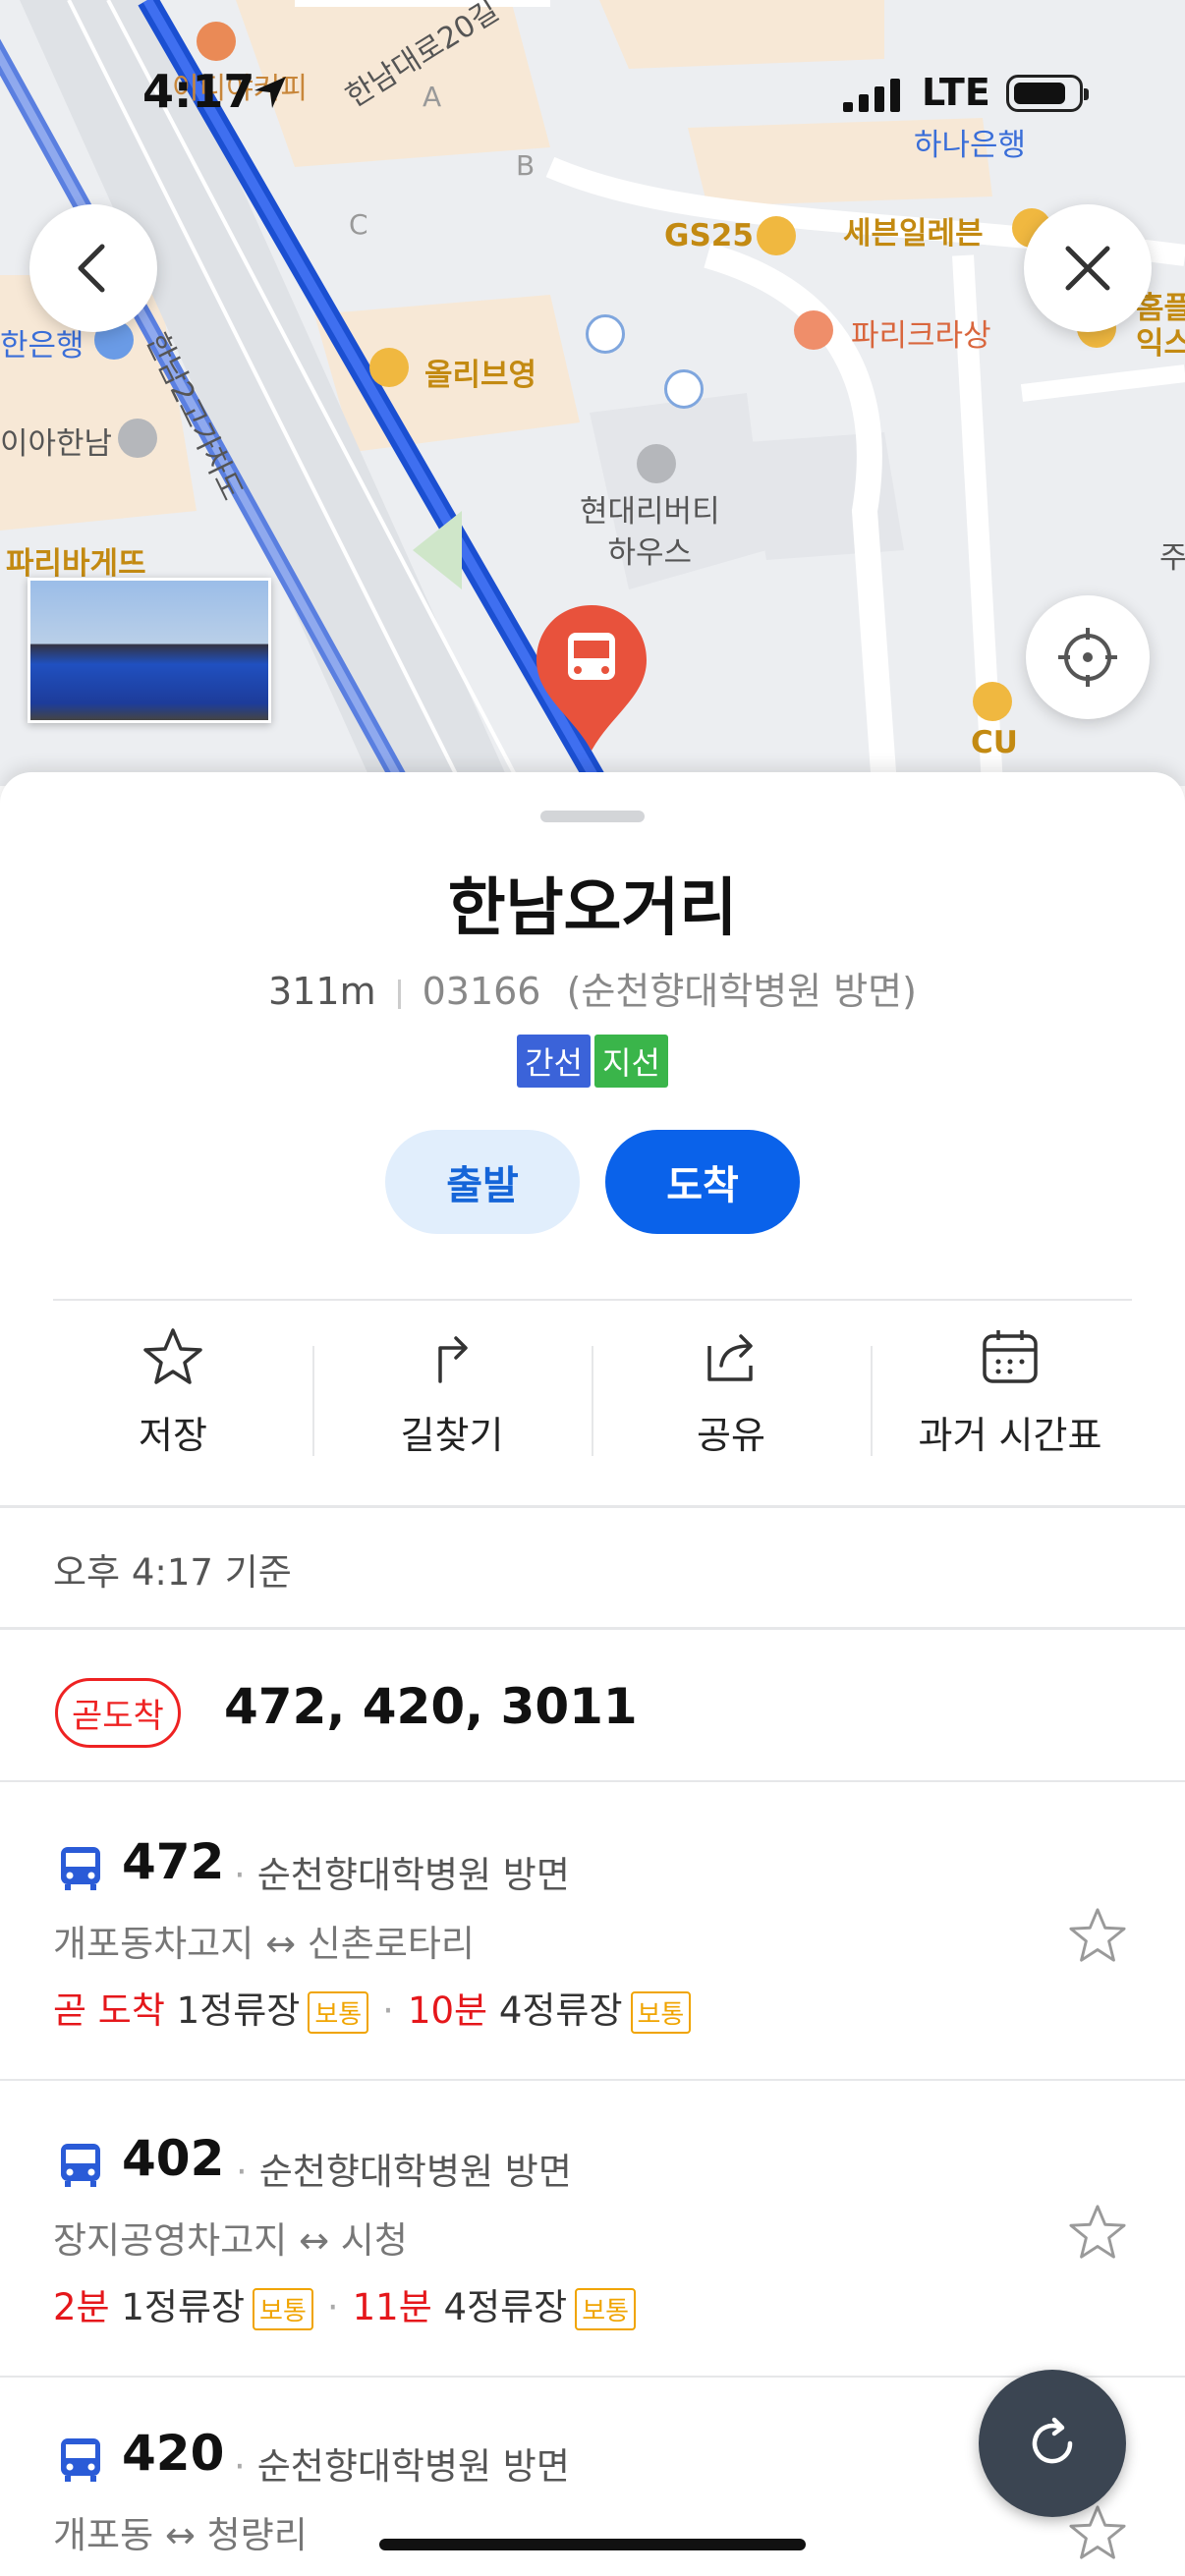  I want to click on sheet-drag-handle, so click(592, 816).